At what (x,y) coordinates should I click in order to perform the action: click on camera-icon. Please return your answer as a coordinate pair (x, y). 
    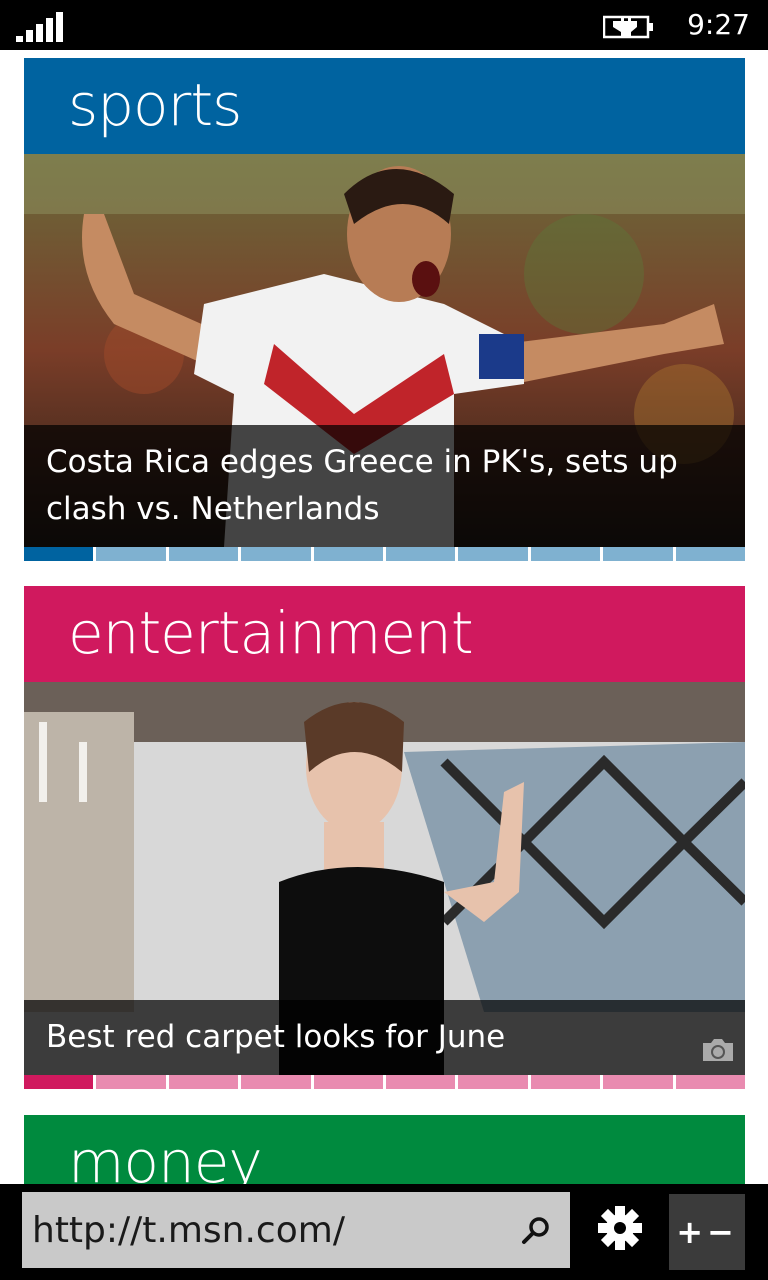
    Looking at the image, I should click on (718, 1050).